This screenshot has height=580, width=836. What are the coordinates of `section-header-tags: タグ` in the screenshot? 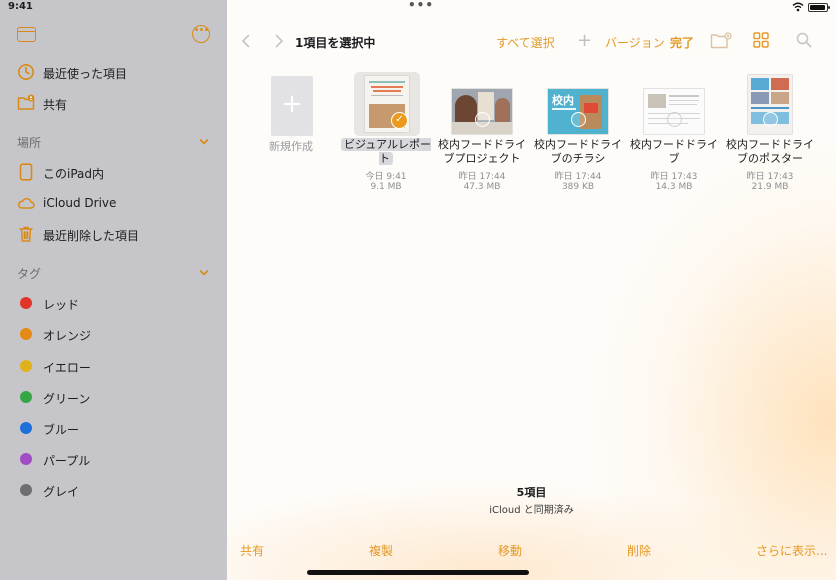 It's located at (29, 274).